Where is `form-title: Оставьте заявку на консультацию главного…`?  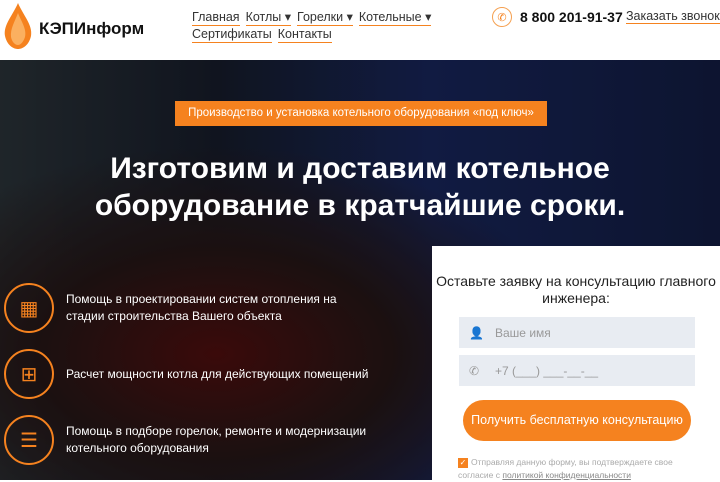
form-title: Оставьте заявку на консультацию главного… is located at coordinates (576, 289).